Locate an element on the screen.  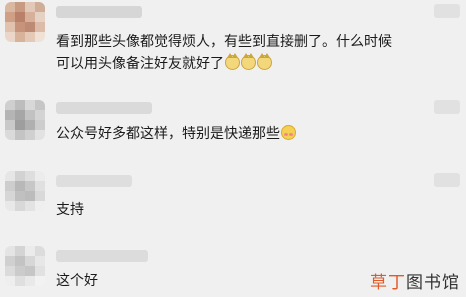
shy-face-emoji is located at coordinates (288, 132).